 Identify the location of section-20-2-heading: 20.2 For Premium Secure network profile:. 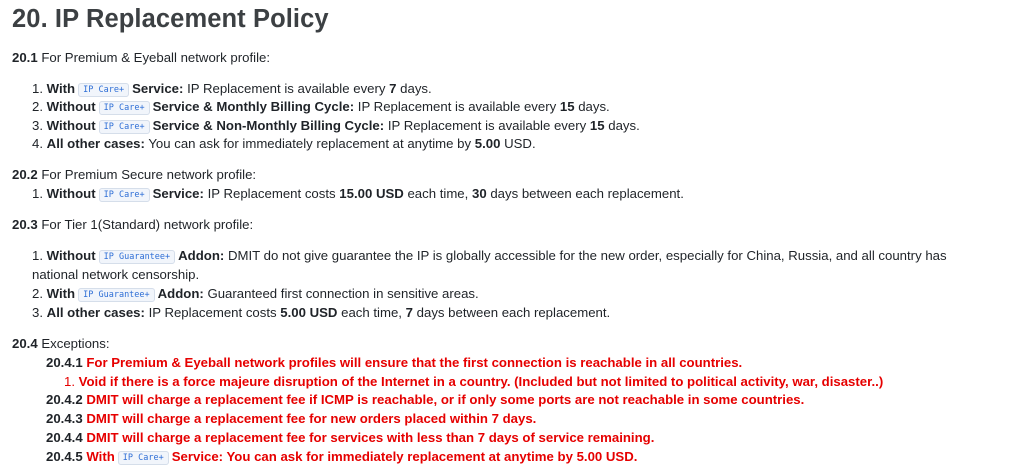
(134, 174).